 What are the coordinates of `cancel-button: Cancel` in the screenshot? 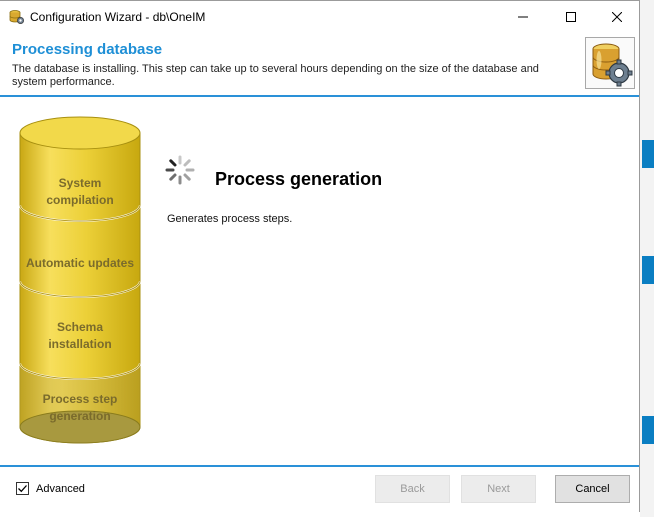 It's located at (592, 489).